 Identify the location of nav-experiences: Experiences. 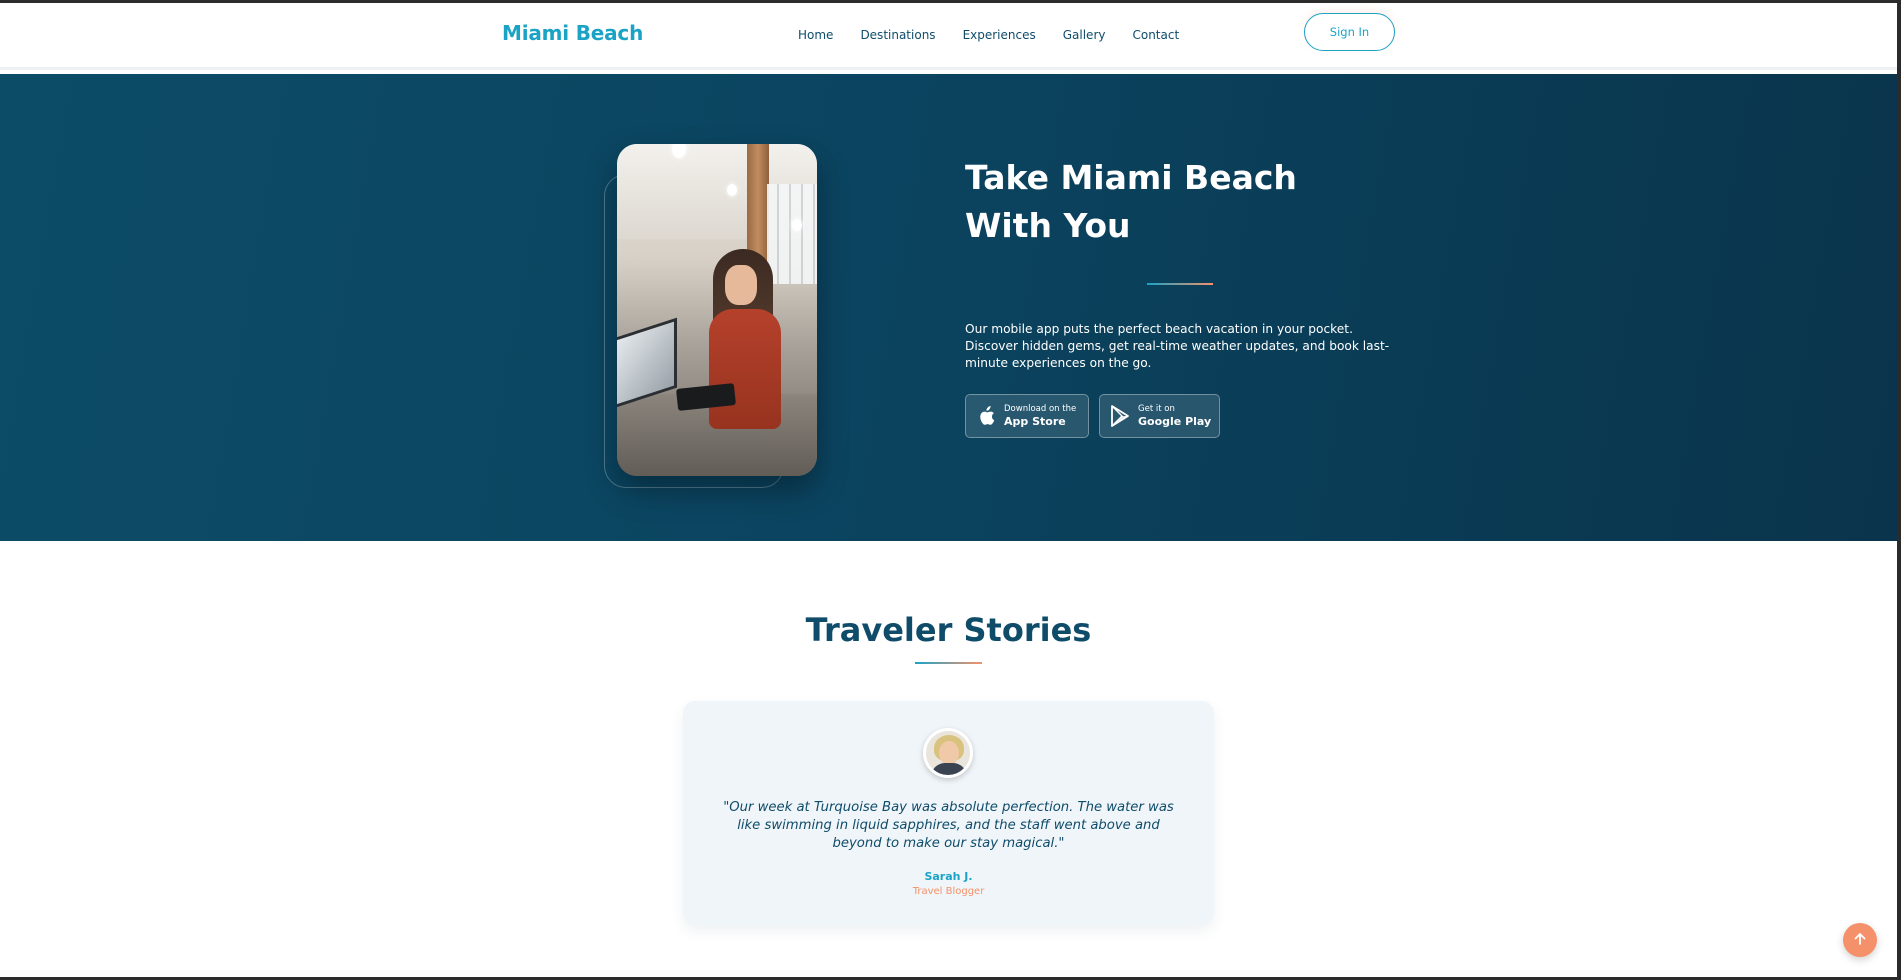
(999, 35).